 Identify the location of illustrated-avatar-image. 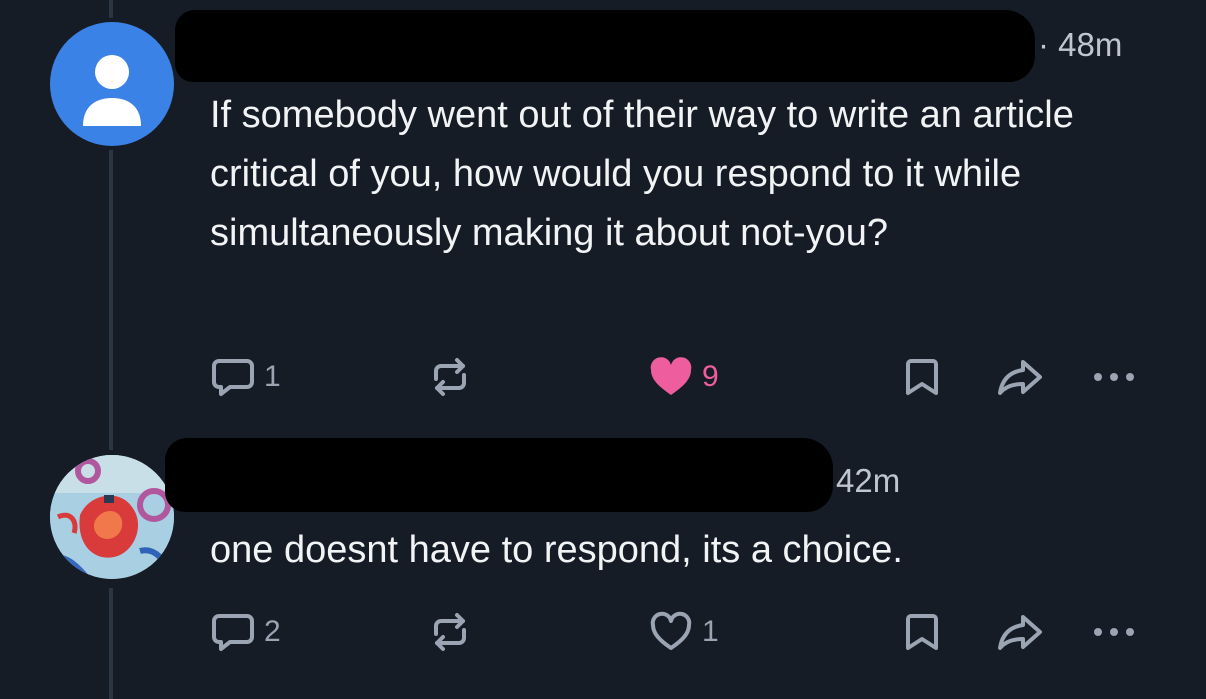
(112, 517).